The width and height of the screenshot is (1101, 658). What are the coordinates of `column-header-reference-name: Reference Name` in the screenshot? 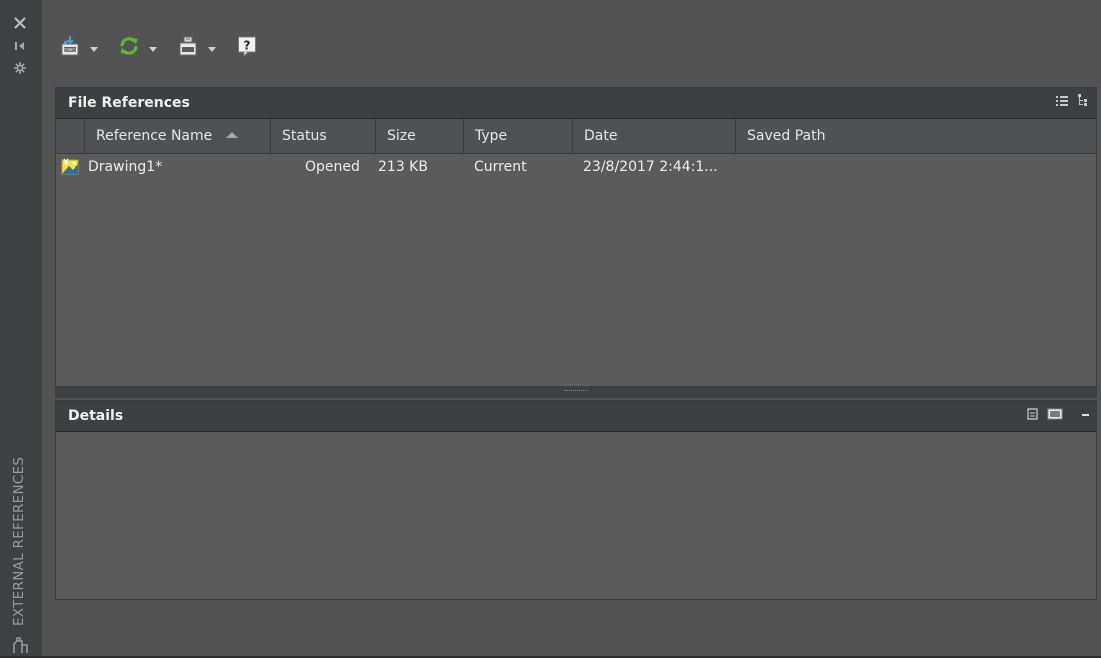 It's located at (177, 136).